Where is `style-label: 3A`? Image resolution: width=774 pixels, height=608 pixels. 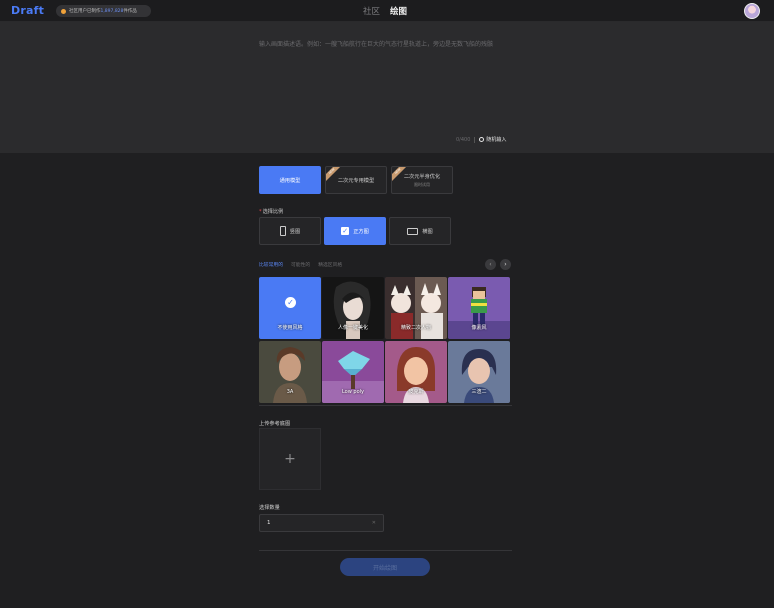
style-label: 3A is located at coordinates (290, 392).